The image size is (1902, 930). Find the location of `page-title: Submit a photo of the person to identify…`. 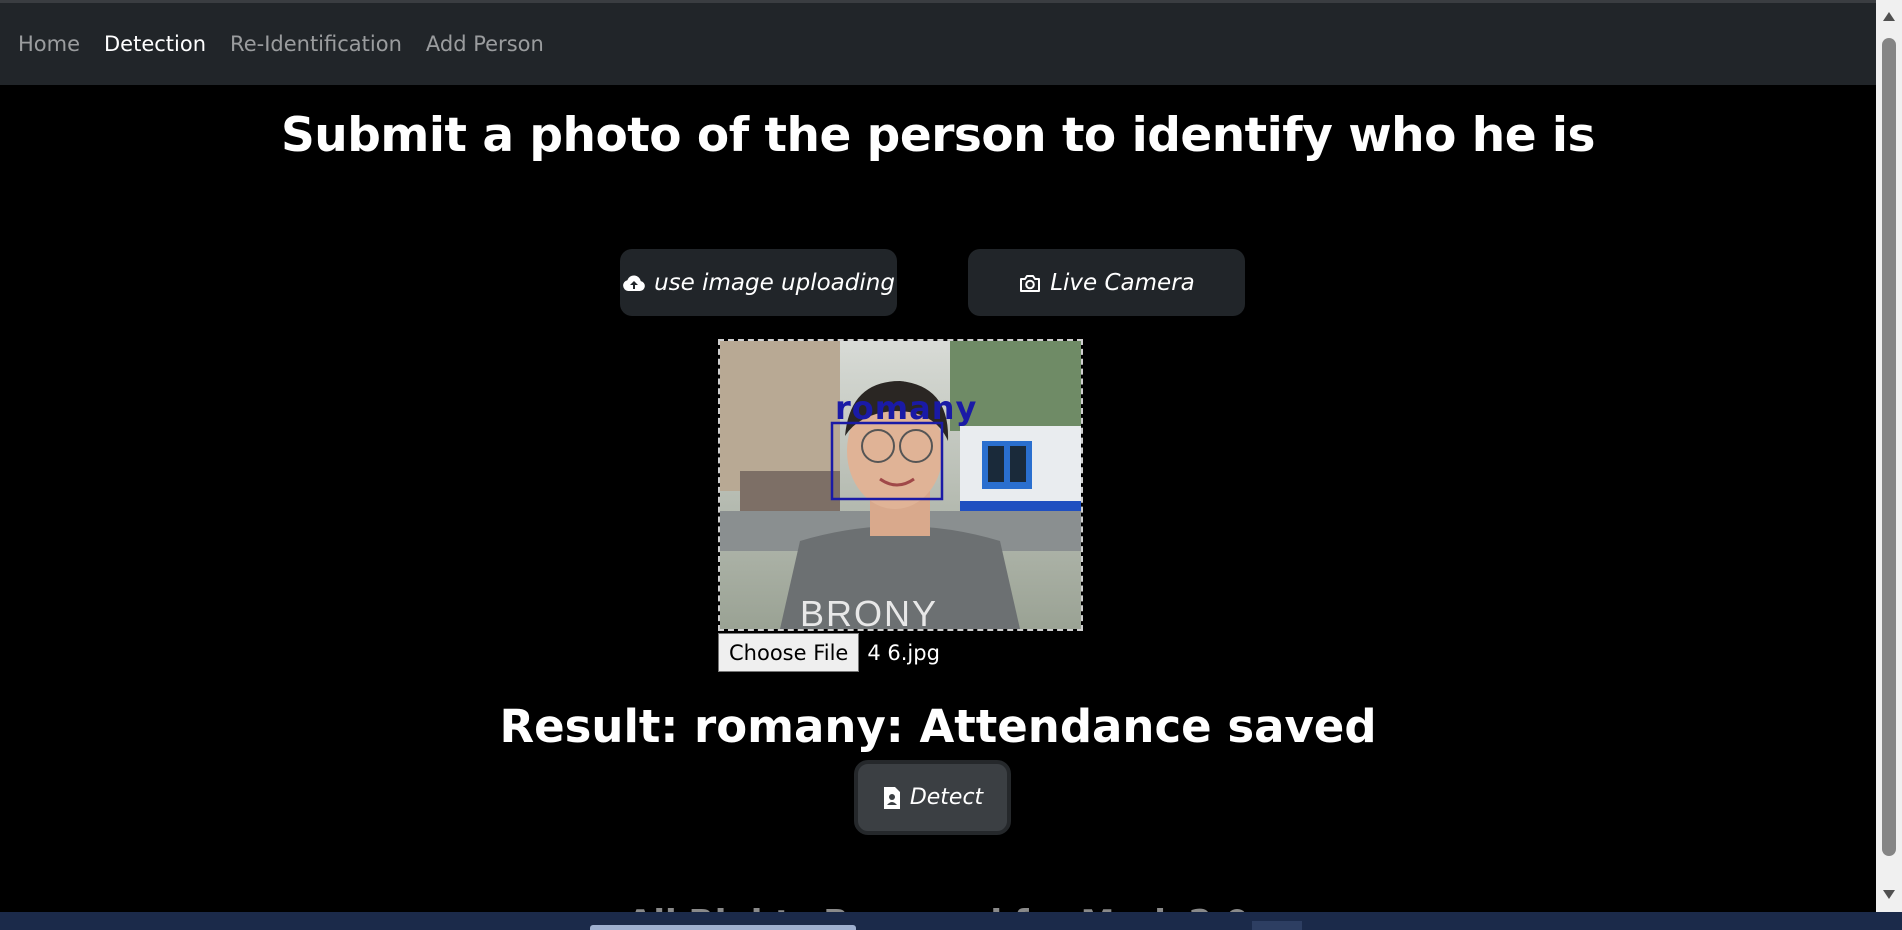

page-title: Submit a photo of the person to identify… is located at coordinates (938, 135).